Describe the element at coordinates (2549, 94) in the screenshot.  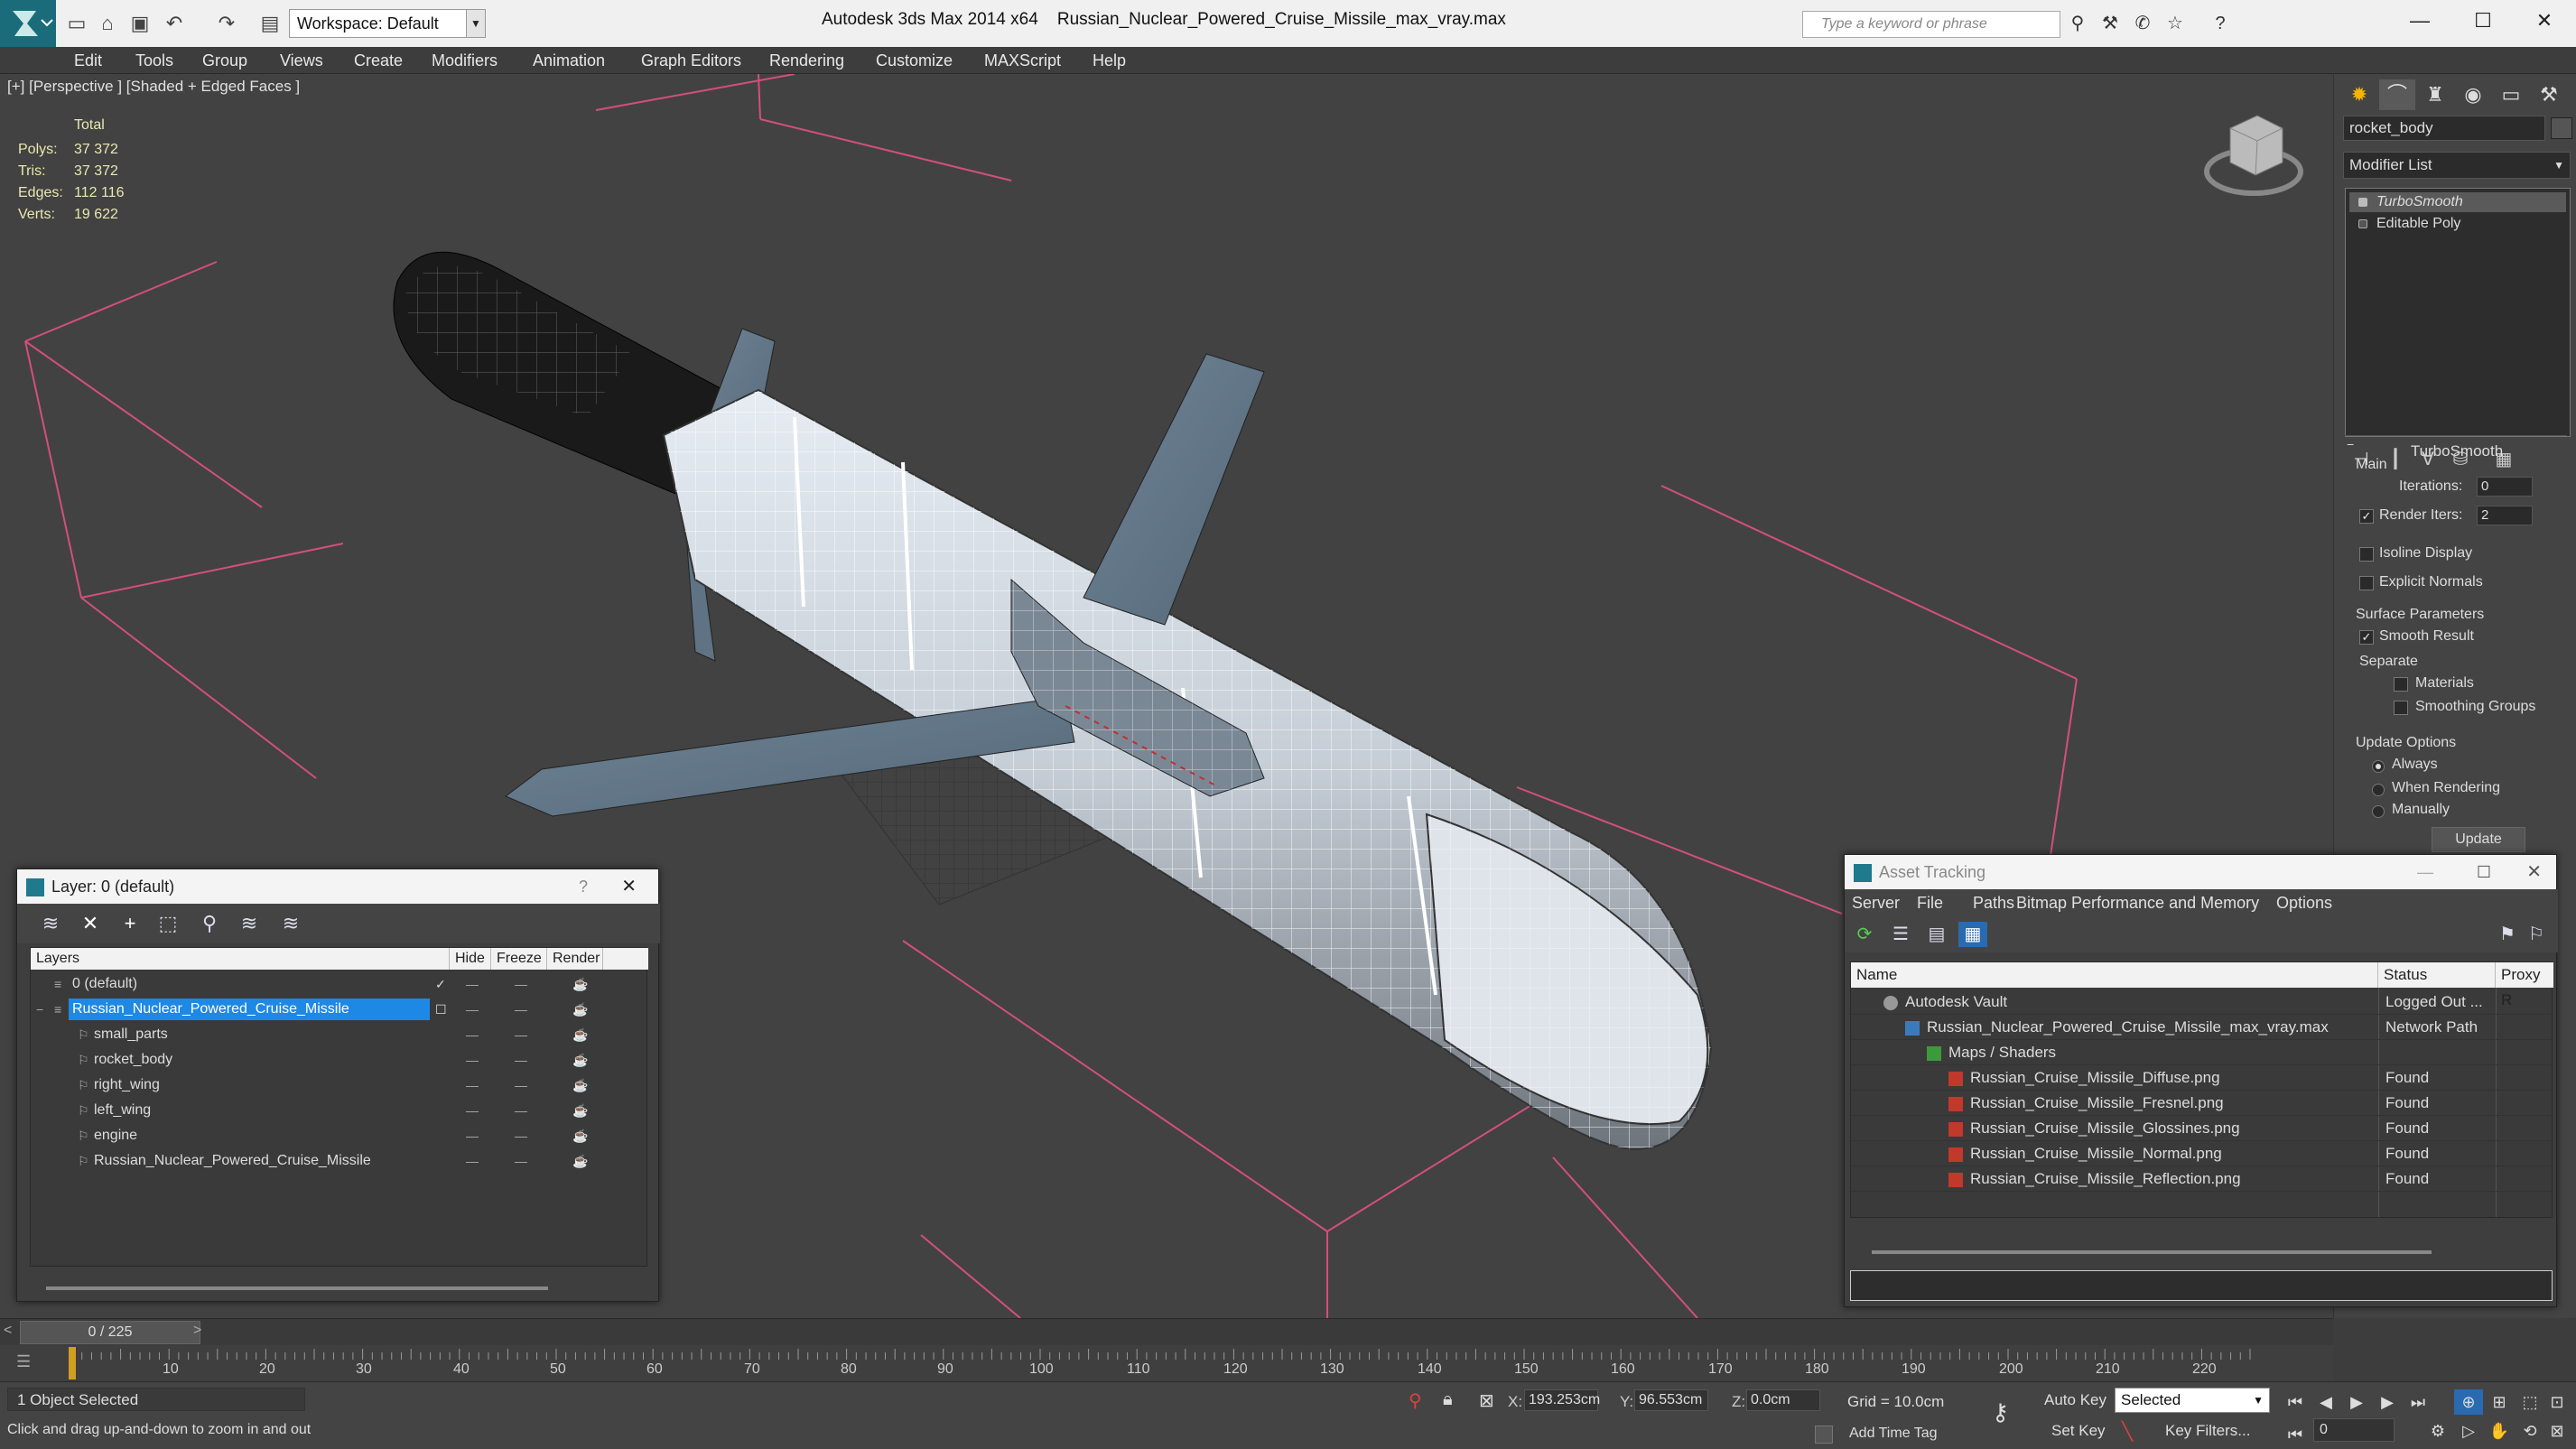
I see `utilities-tab-icon: ⚒` at that location.